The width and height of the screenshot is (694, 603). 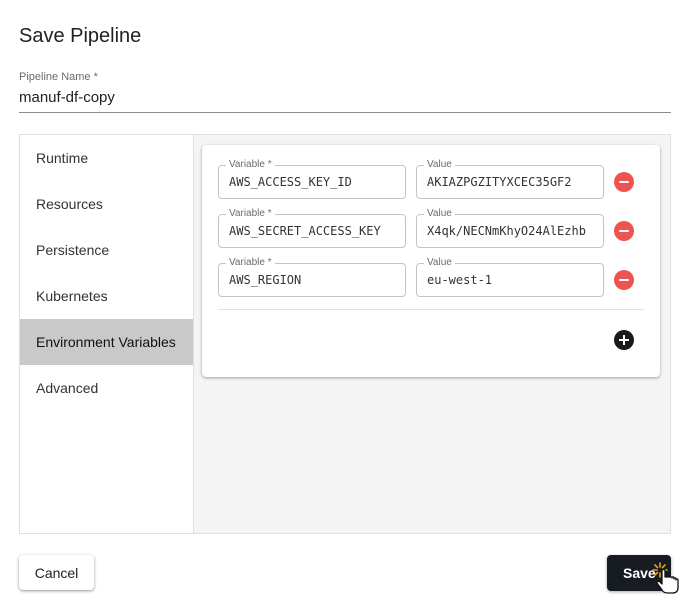 I want to click on hand-pointer-cursor-icon, so click(x=665, y=578).